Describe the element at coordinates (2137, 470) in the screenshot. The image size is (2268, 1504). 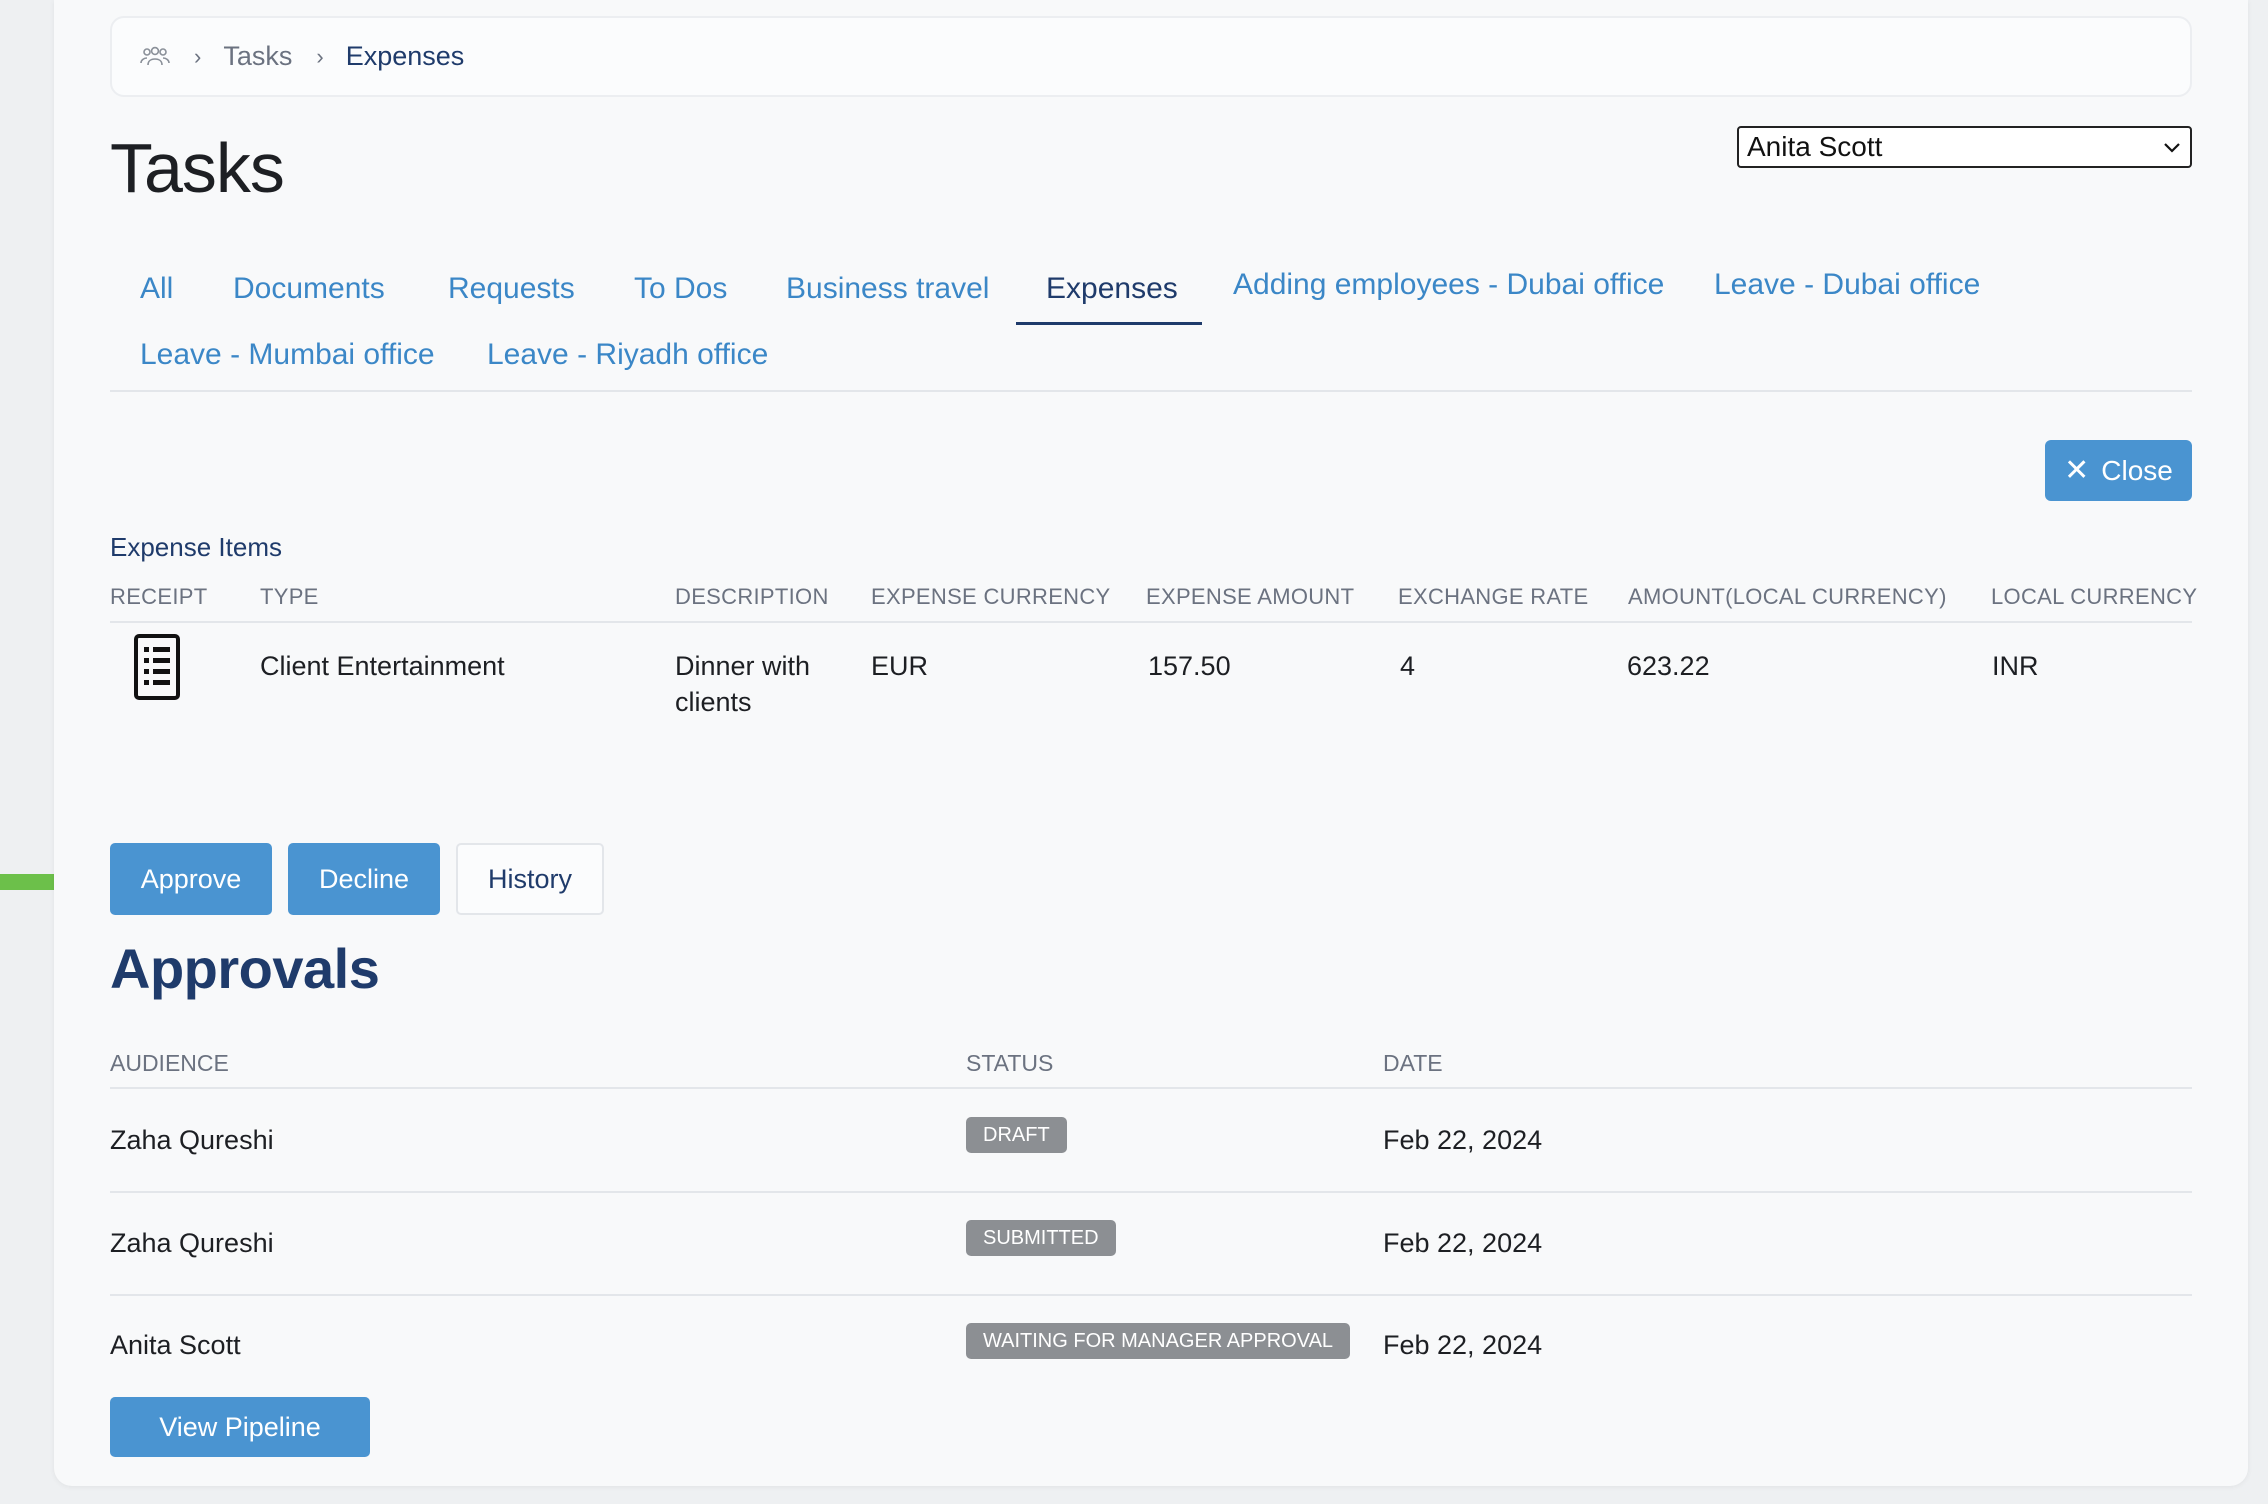
I see `close-button-label: Close` at that location.